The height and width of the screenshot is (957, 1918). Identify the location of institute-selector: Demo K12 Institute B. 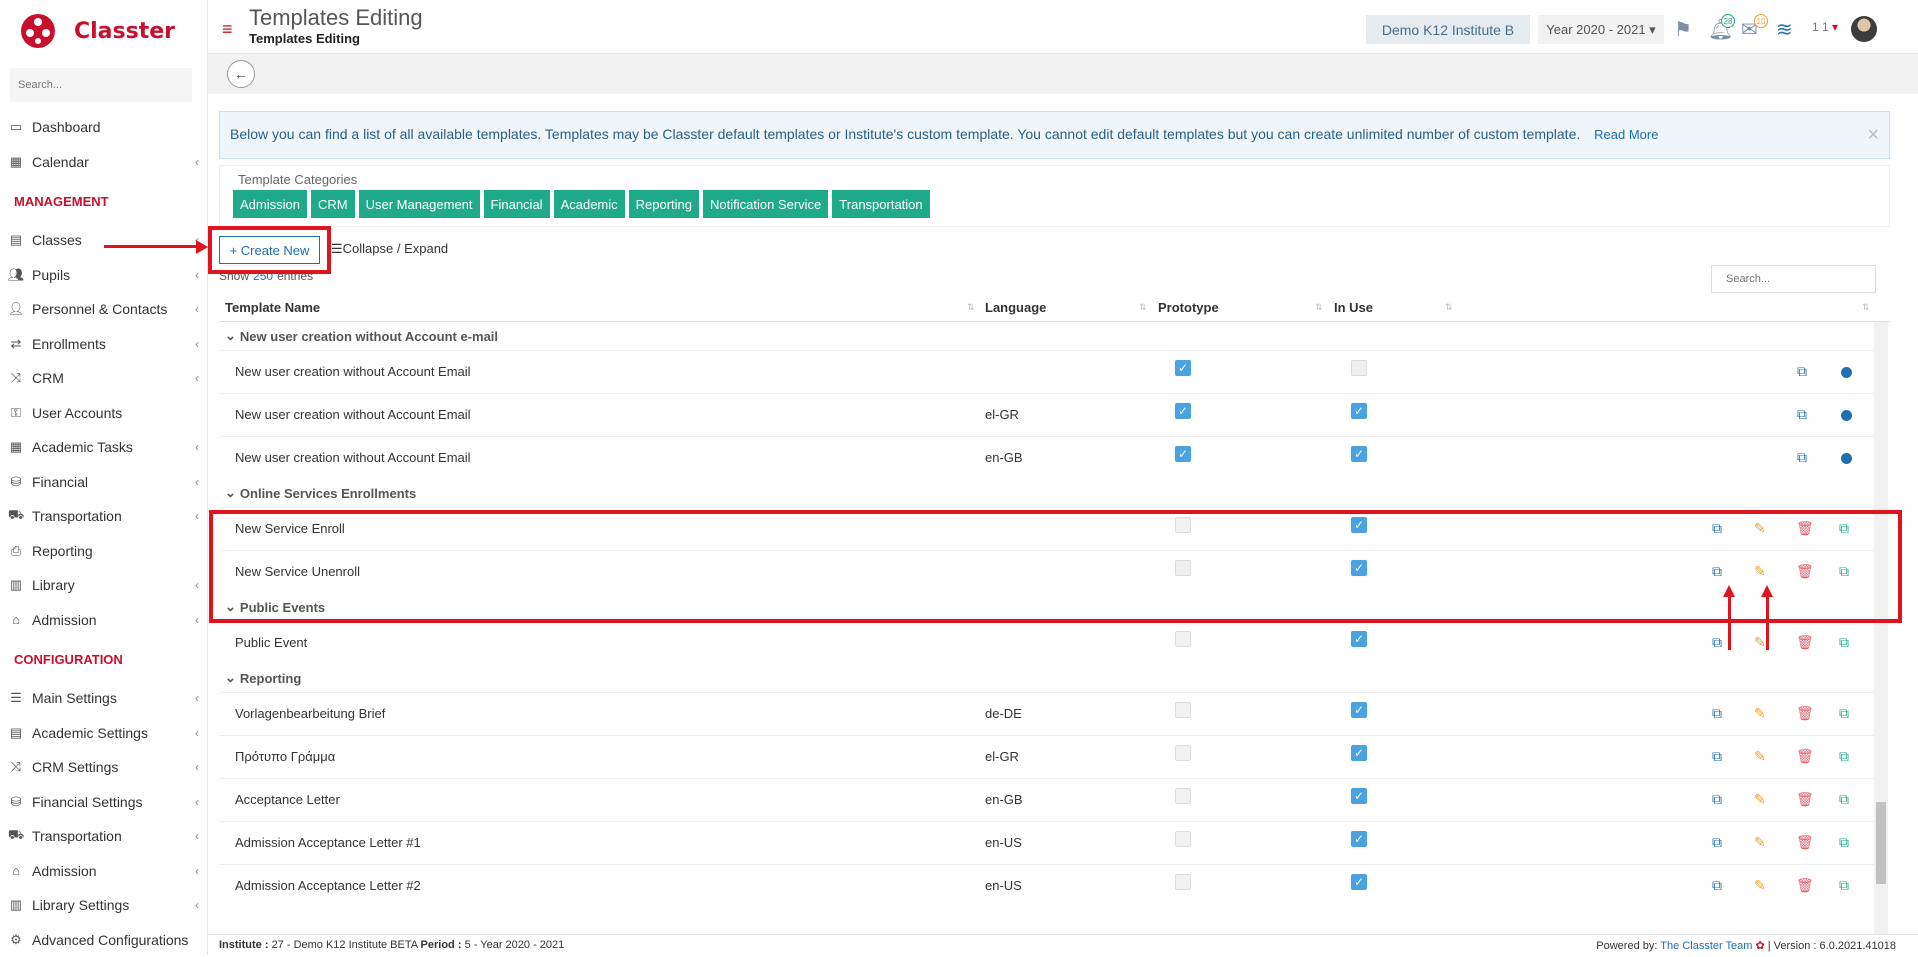
(1448, 29).